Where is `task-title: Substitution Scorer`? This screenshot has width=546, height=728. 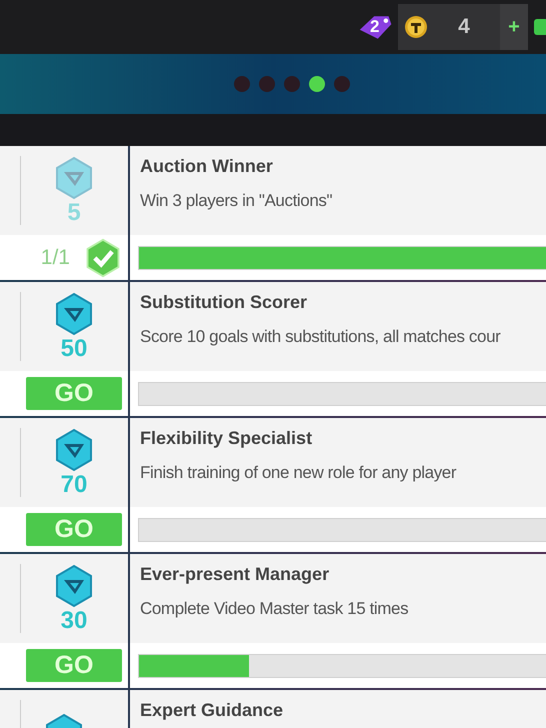 task-title: Substitution Scorer is located at coordinates (224, 302).